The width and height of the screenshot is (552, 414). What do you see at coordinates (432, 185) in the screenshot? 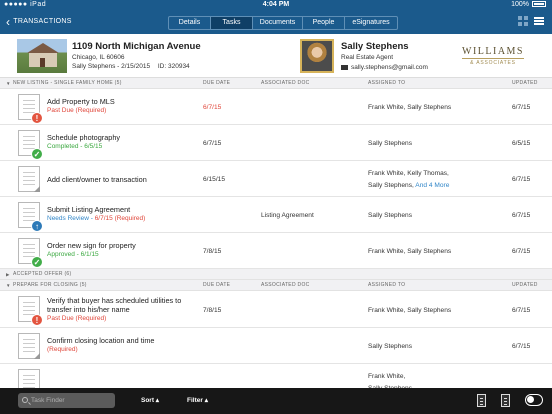
I see `task-assigned-more-link: And 4 More` at bounding box center [432, 185].